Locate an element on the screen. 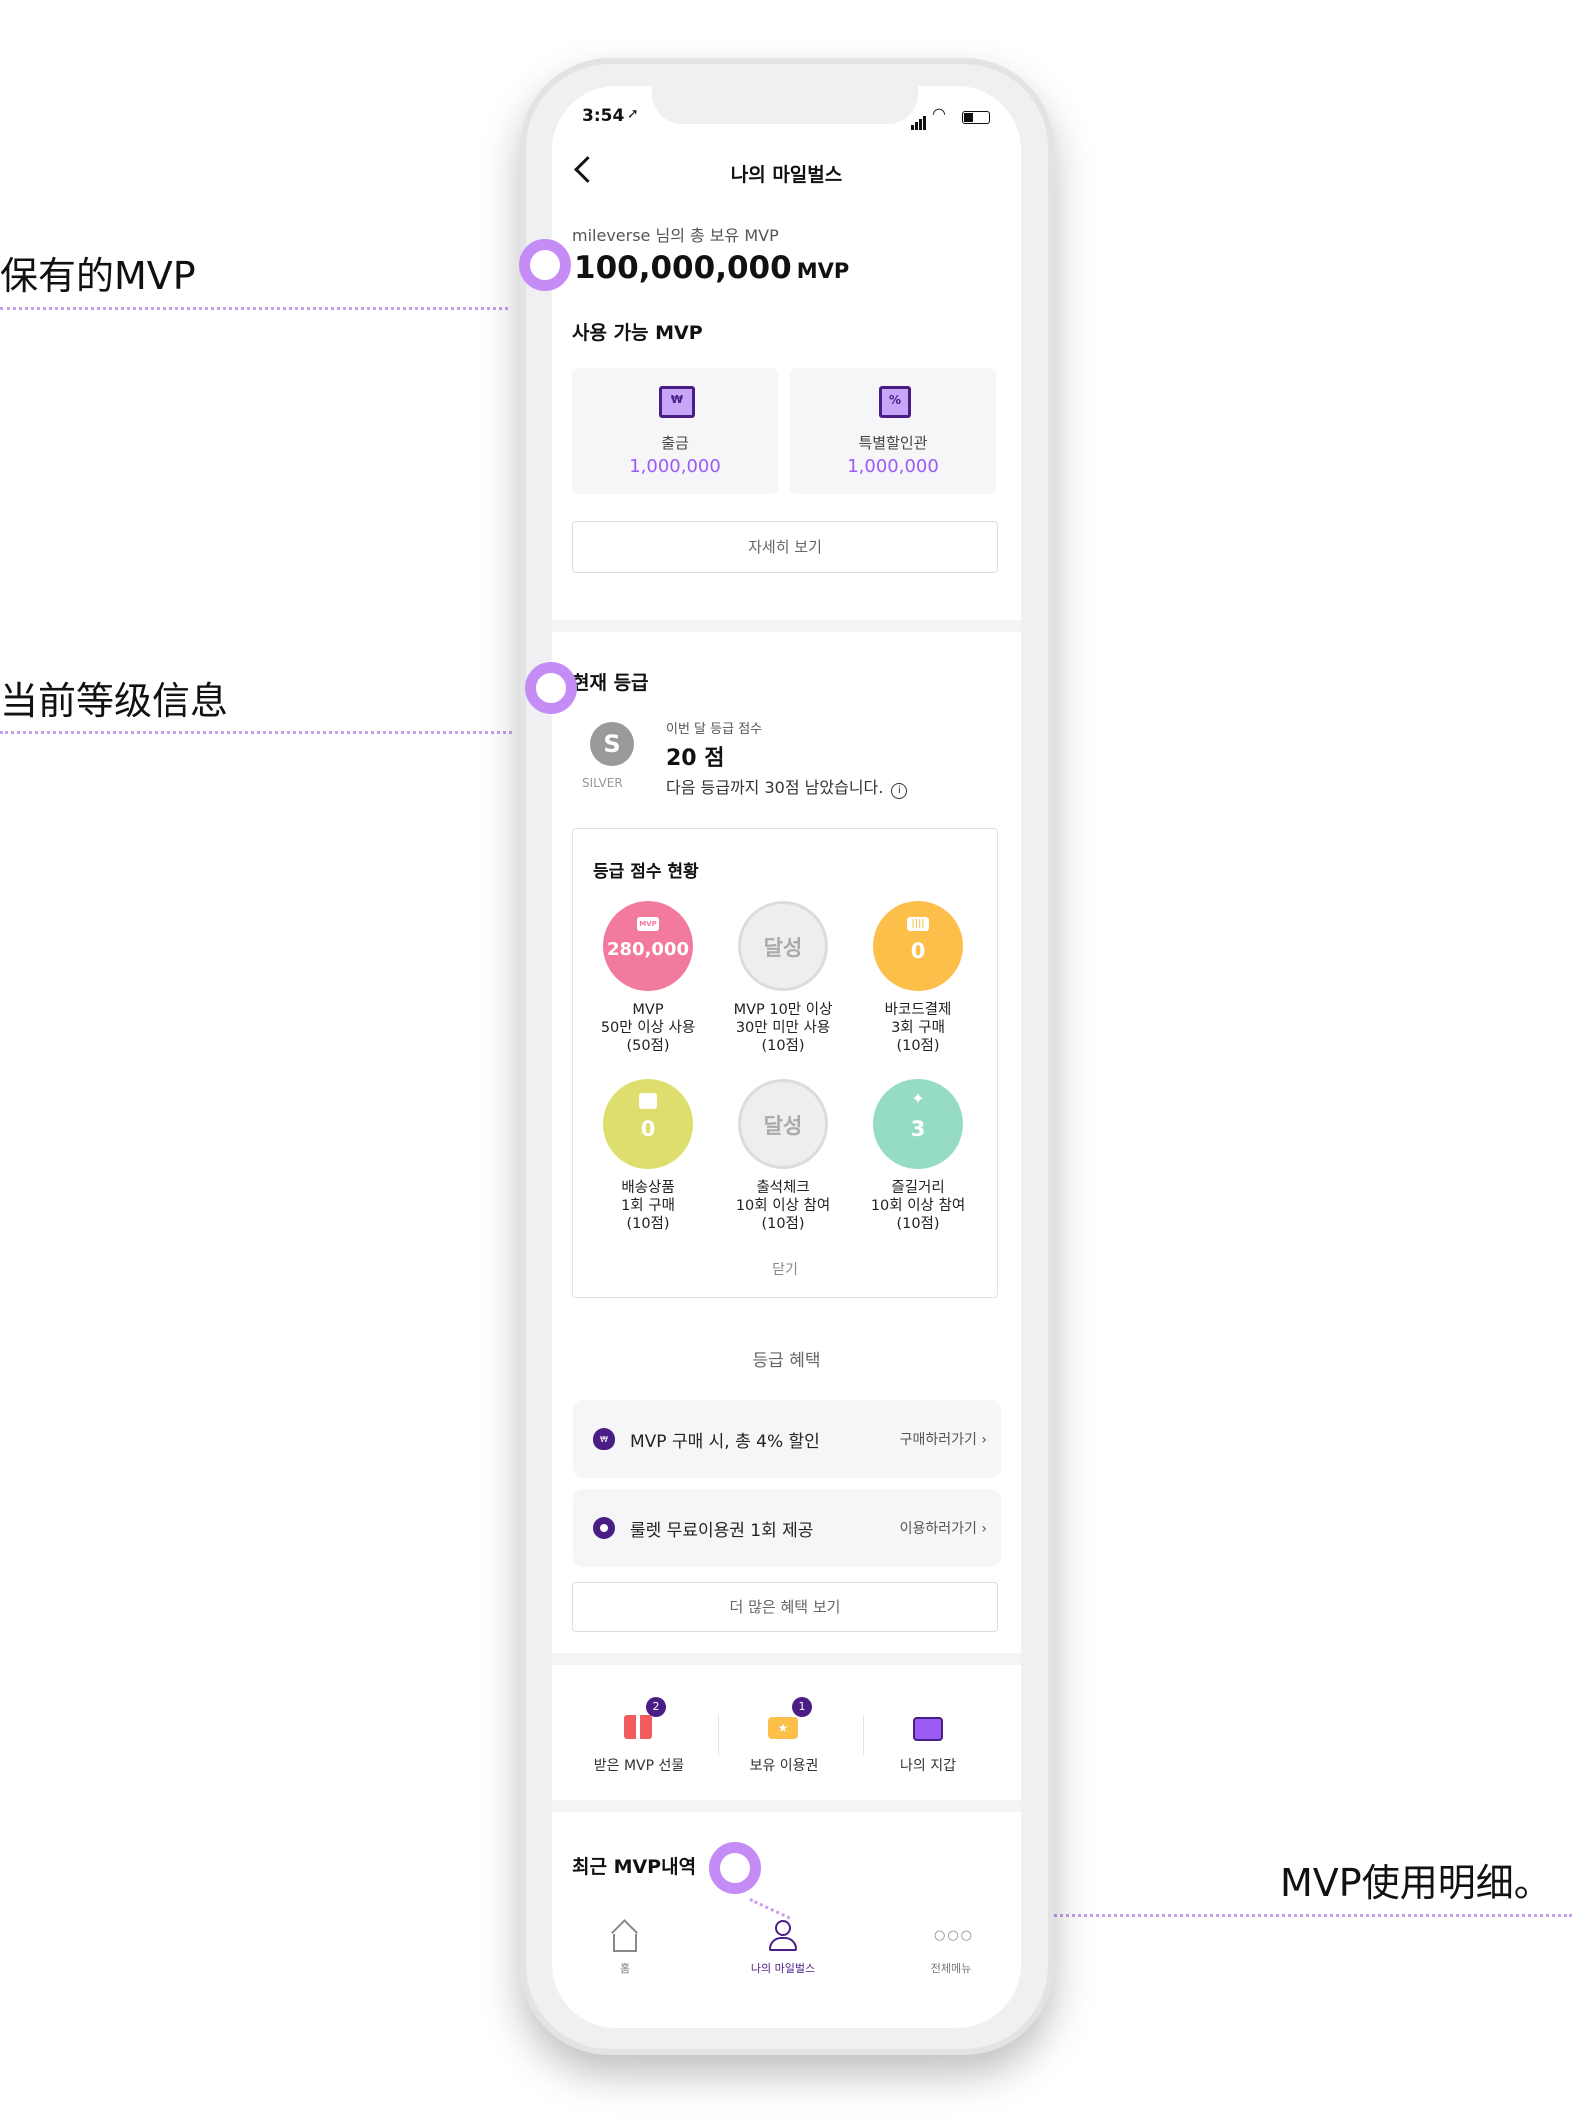 This screenshot has height=2124, width=1572. benefit-text: 룰렛 무료이용권 1회 제공 is located at coordinates (722, 1531).